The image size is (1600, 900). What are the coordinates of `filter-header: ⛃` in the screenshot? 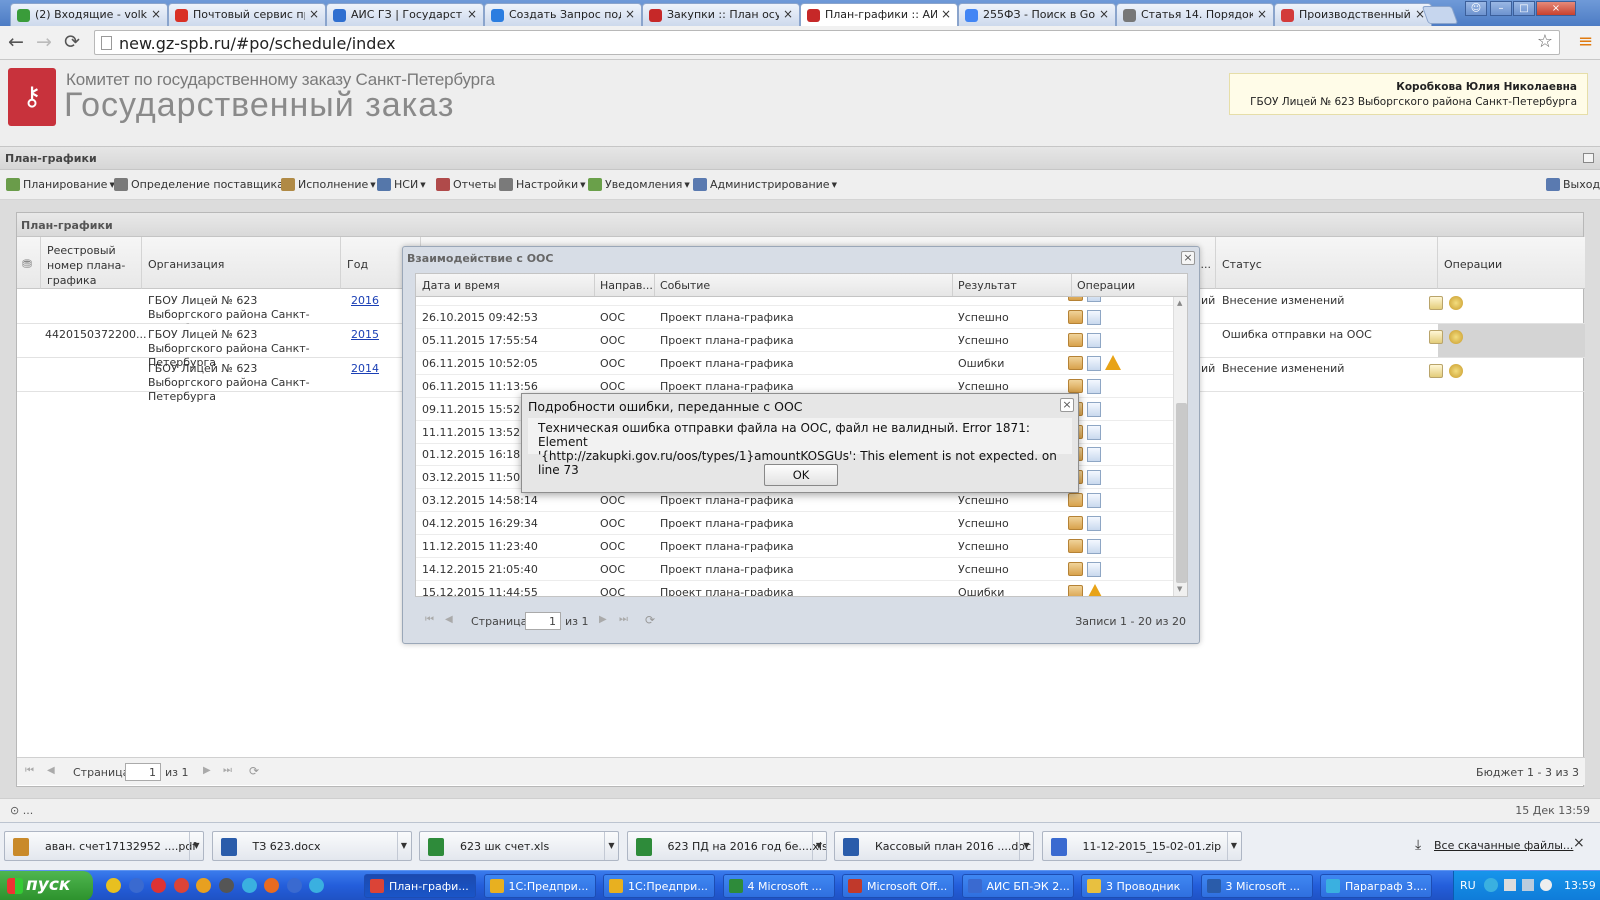 It's located at (29, 263).